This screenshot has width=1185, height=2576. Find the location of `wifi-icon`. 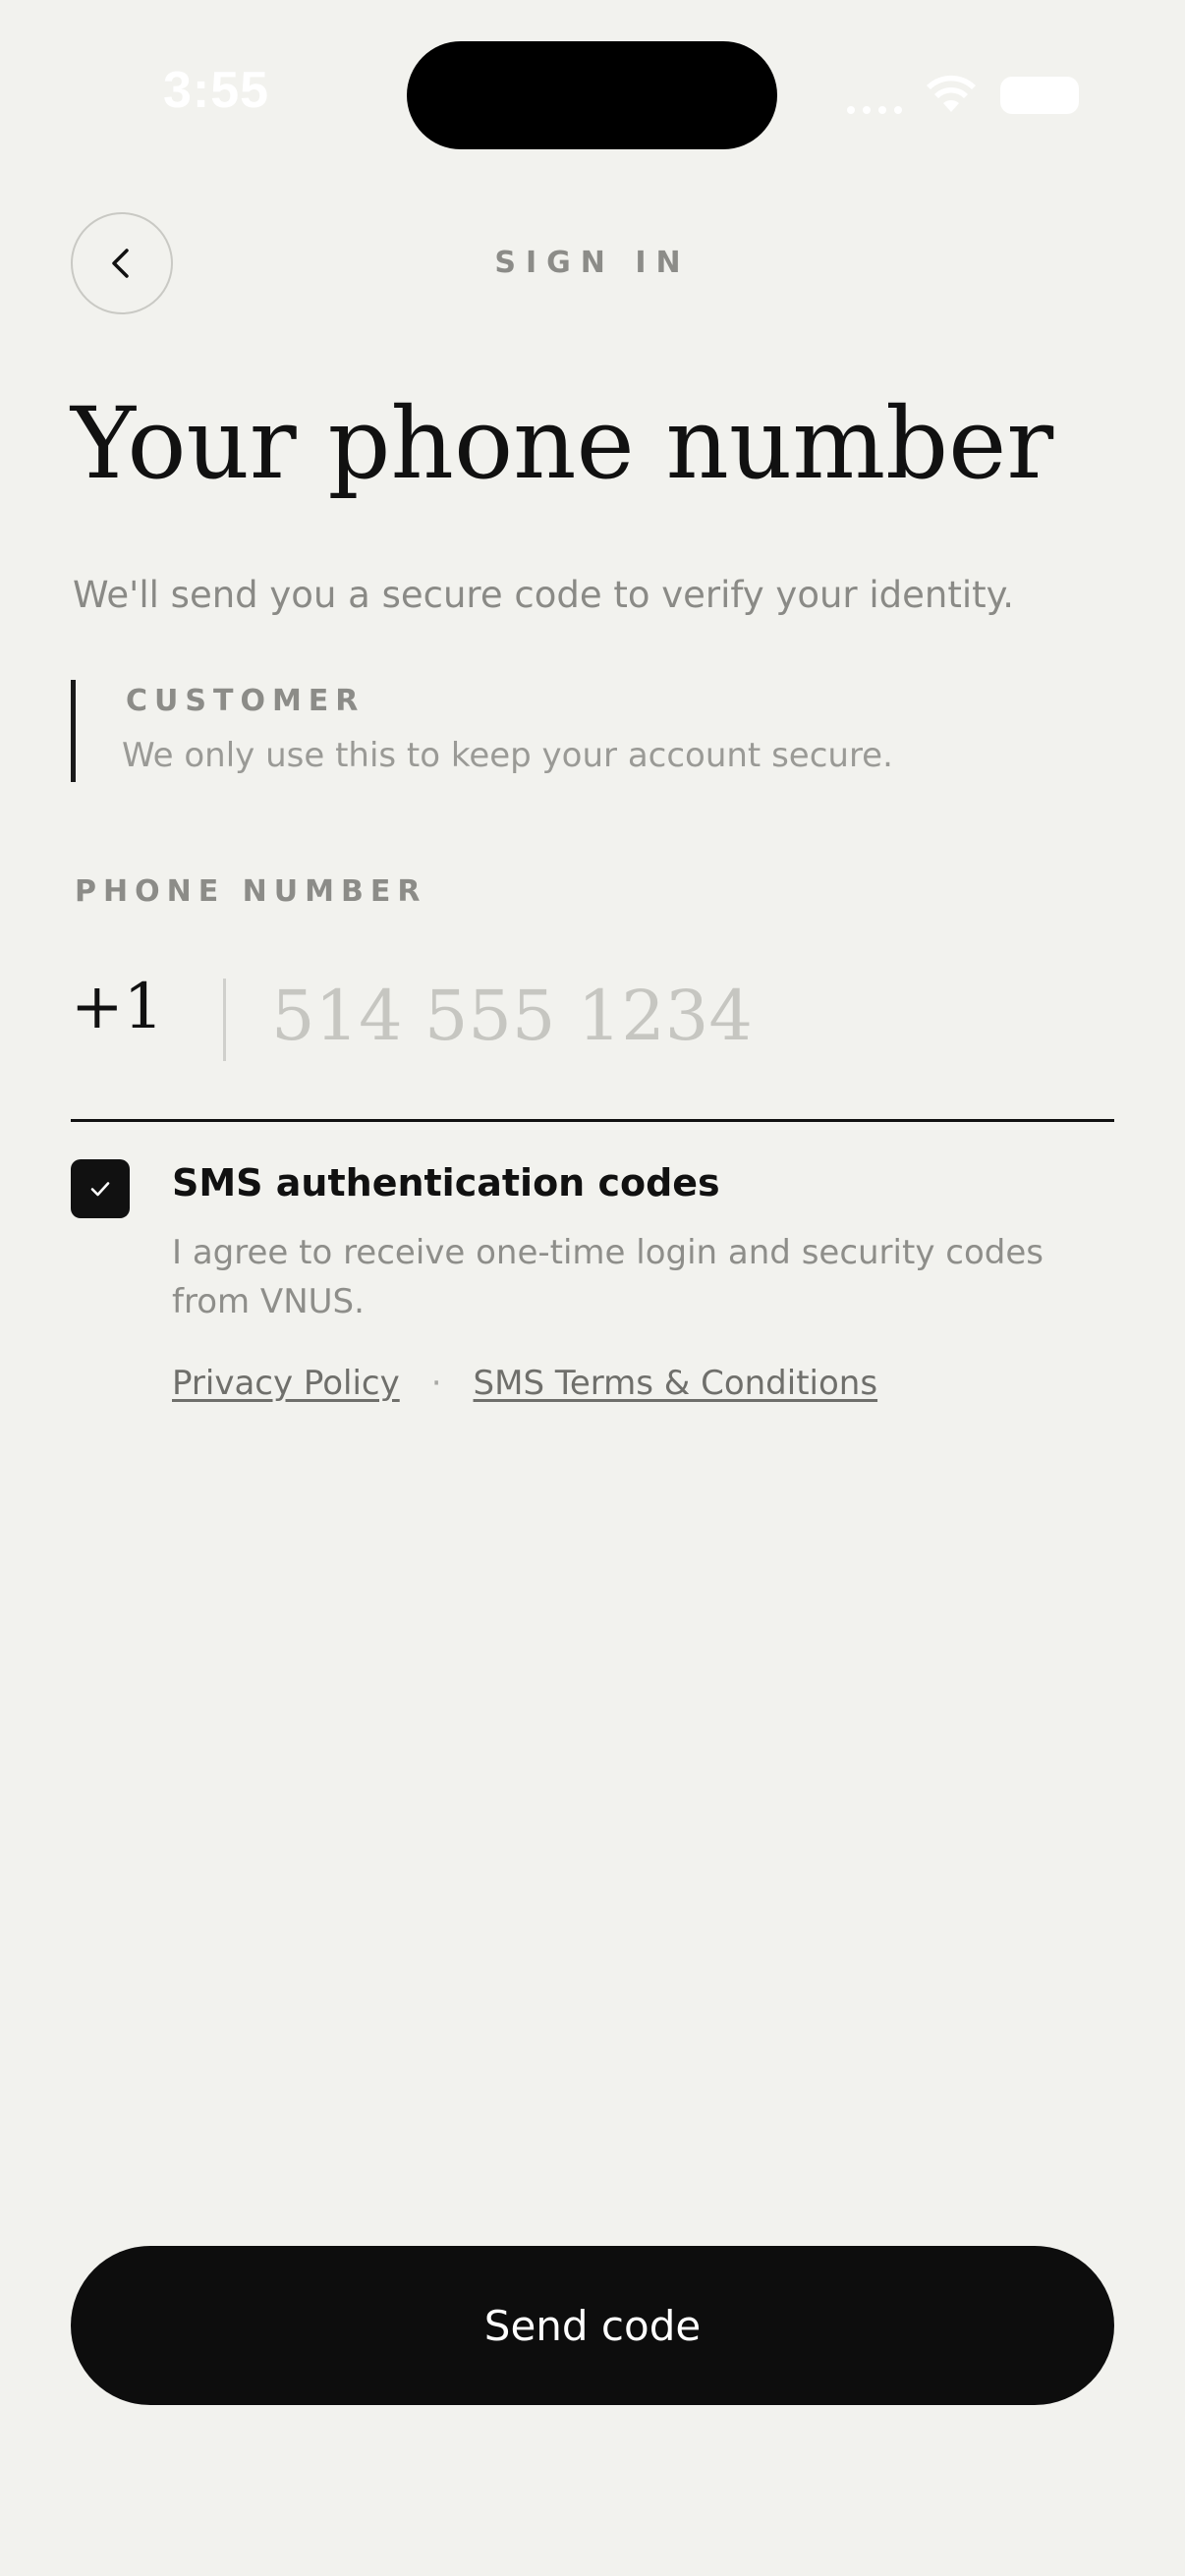

wifi-icon is located at coordinates (952, 93).